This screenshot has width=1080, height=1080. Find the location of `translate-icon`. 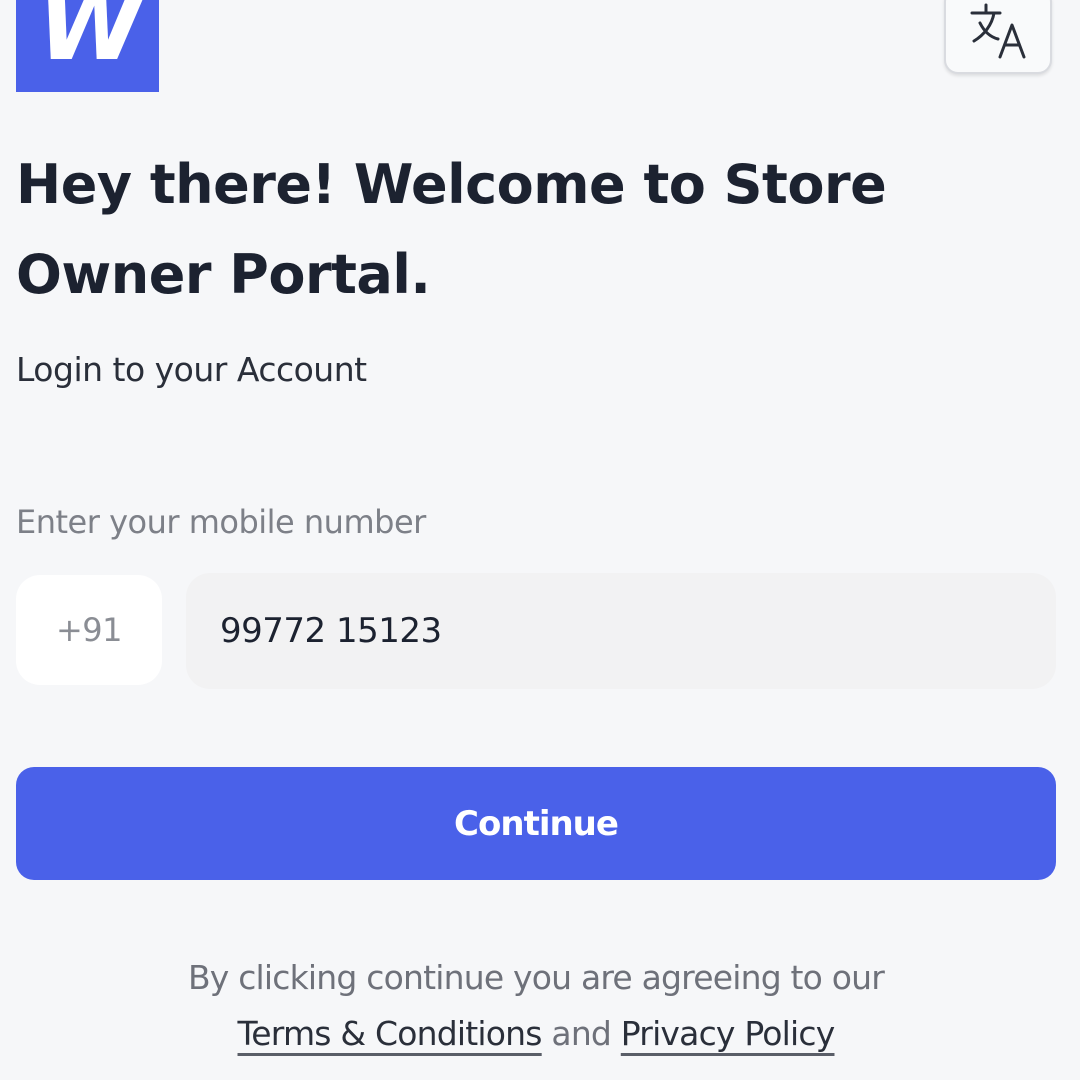

translate-icon is located at coordinates (998, 31).